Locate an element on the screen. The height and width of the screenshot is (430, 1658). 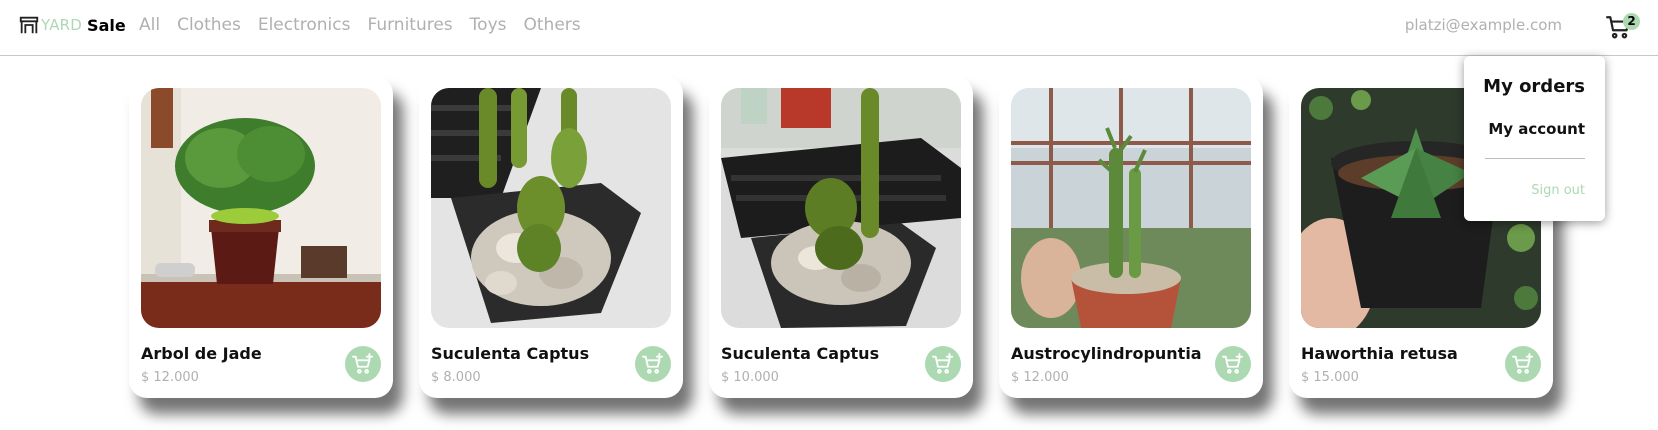
nav-link-all: All is located at coordinates (149, 25).